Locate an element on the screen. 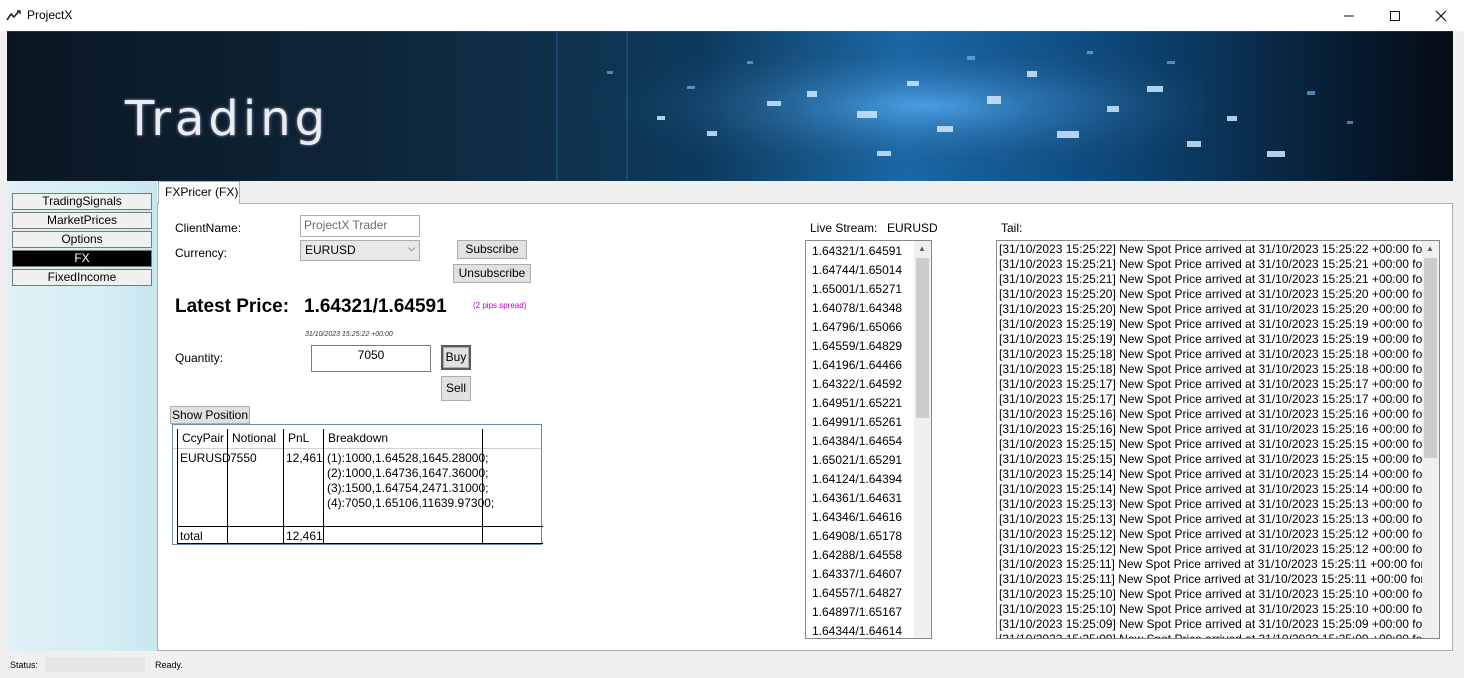  quantity-label: Quantity: is located at coordinates (199, 358).